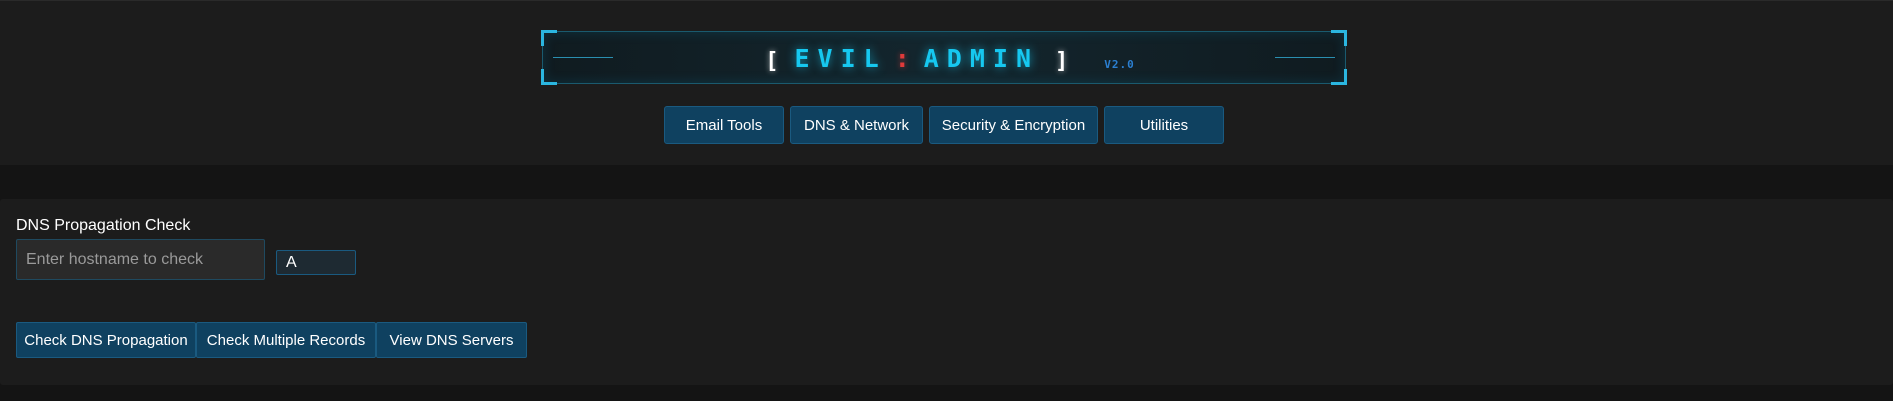 Image resolution: width=1893 pixels, height=401 pixels. What do you see at coordinates (286, 340) in the screenshot?
I see `check-multiple-records-button: Check Multiple Records` at bounding box center [286, 340].